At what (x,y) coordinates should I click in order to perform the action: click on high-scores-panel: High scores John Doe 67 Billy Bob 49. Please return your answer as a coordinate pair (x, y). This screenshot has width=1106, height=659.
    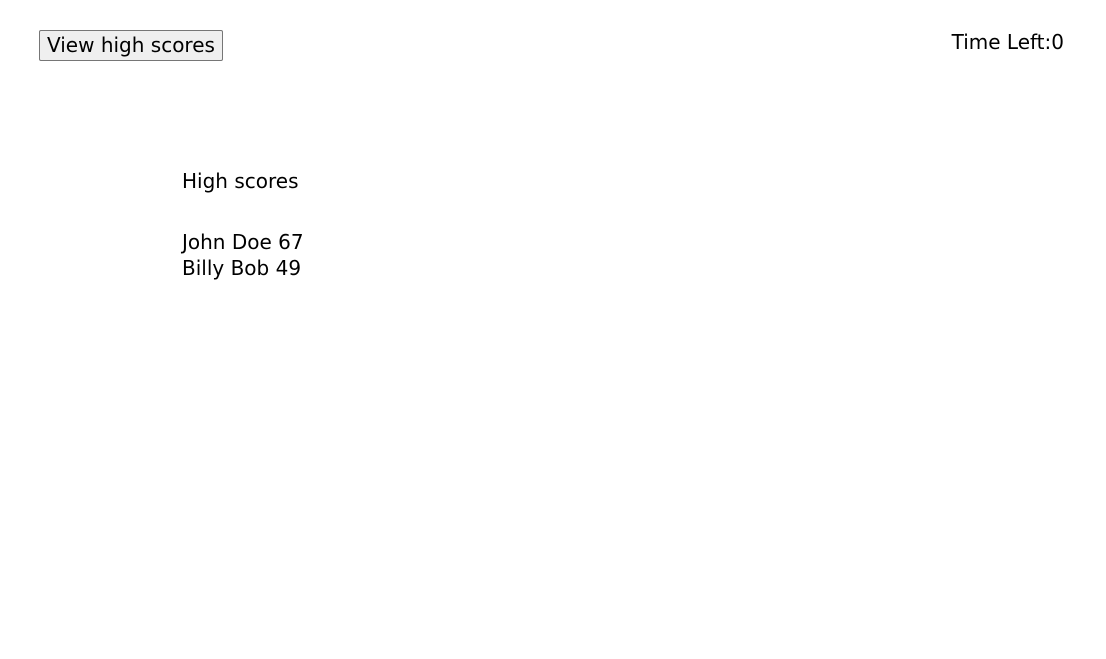
    Looking at the image, I should click on (243, 225).